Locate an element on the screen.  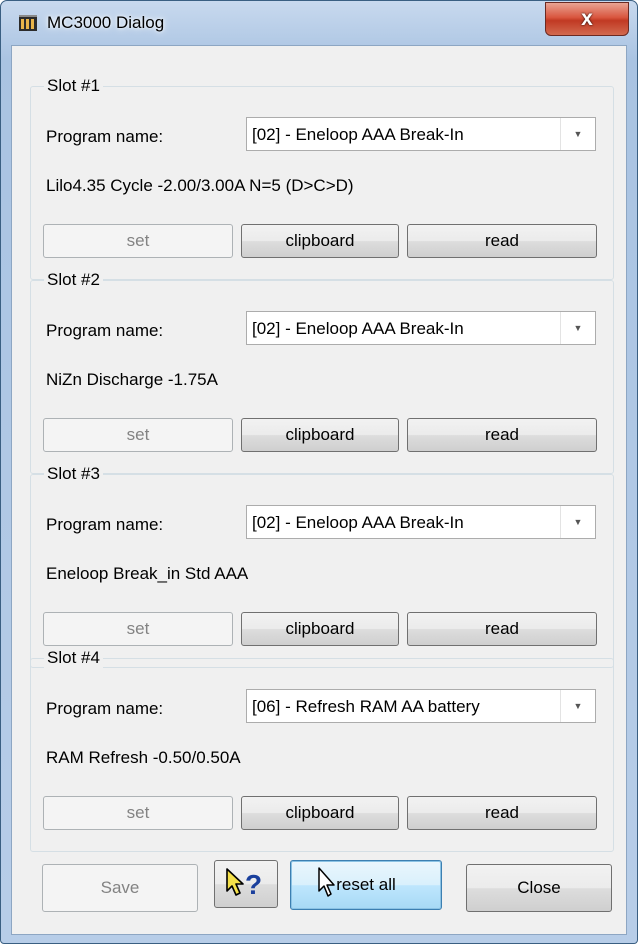
set-button-slot-4: set is located at coordinates (138, 813).